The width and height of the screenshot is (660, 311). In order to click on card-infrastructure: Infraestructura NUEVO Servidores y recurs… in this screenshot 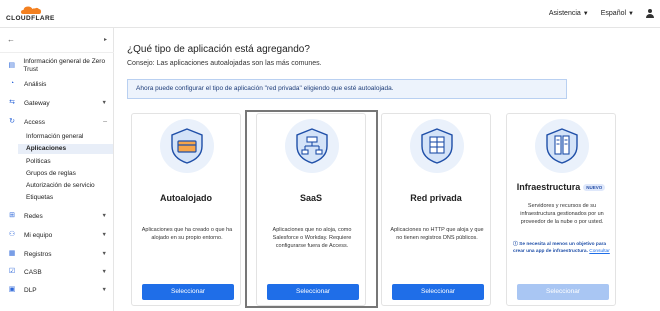, I will do `click(561, 209)`.